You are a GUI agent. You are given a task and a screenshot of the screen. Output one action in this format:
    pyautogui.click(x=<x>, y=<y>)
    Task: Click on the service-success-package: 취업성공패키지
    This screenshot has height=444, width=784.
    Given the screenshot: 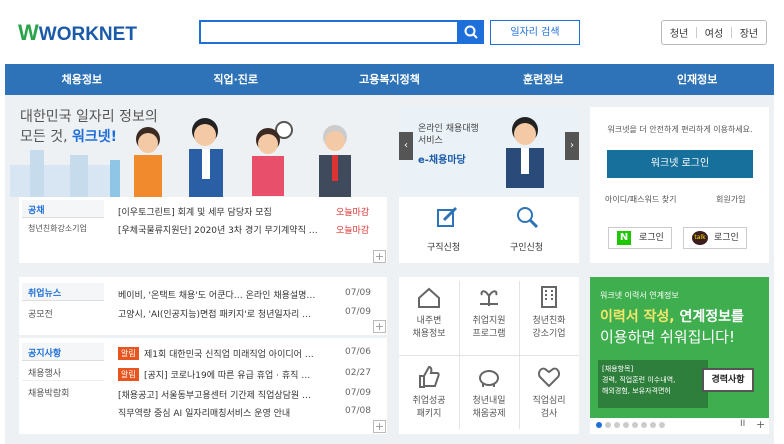 What is the action you would take?
    pyautogui.click(x=429, y=391)
    